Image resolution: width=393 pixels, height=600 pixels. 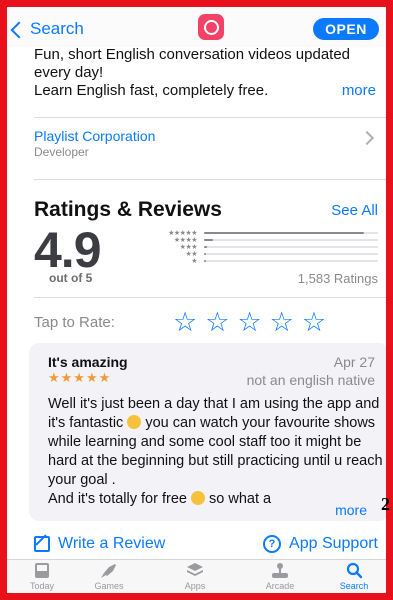 I want to click on rating-bar-3-star, so click(x=291, y=247).